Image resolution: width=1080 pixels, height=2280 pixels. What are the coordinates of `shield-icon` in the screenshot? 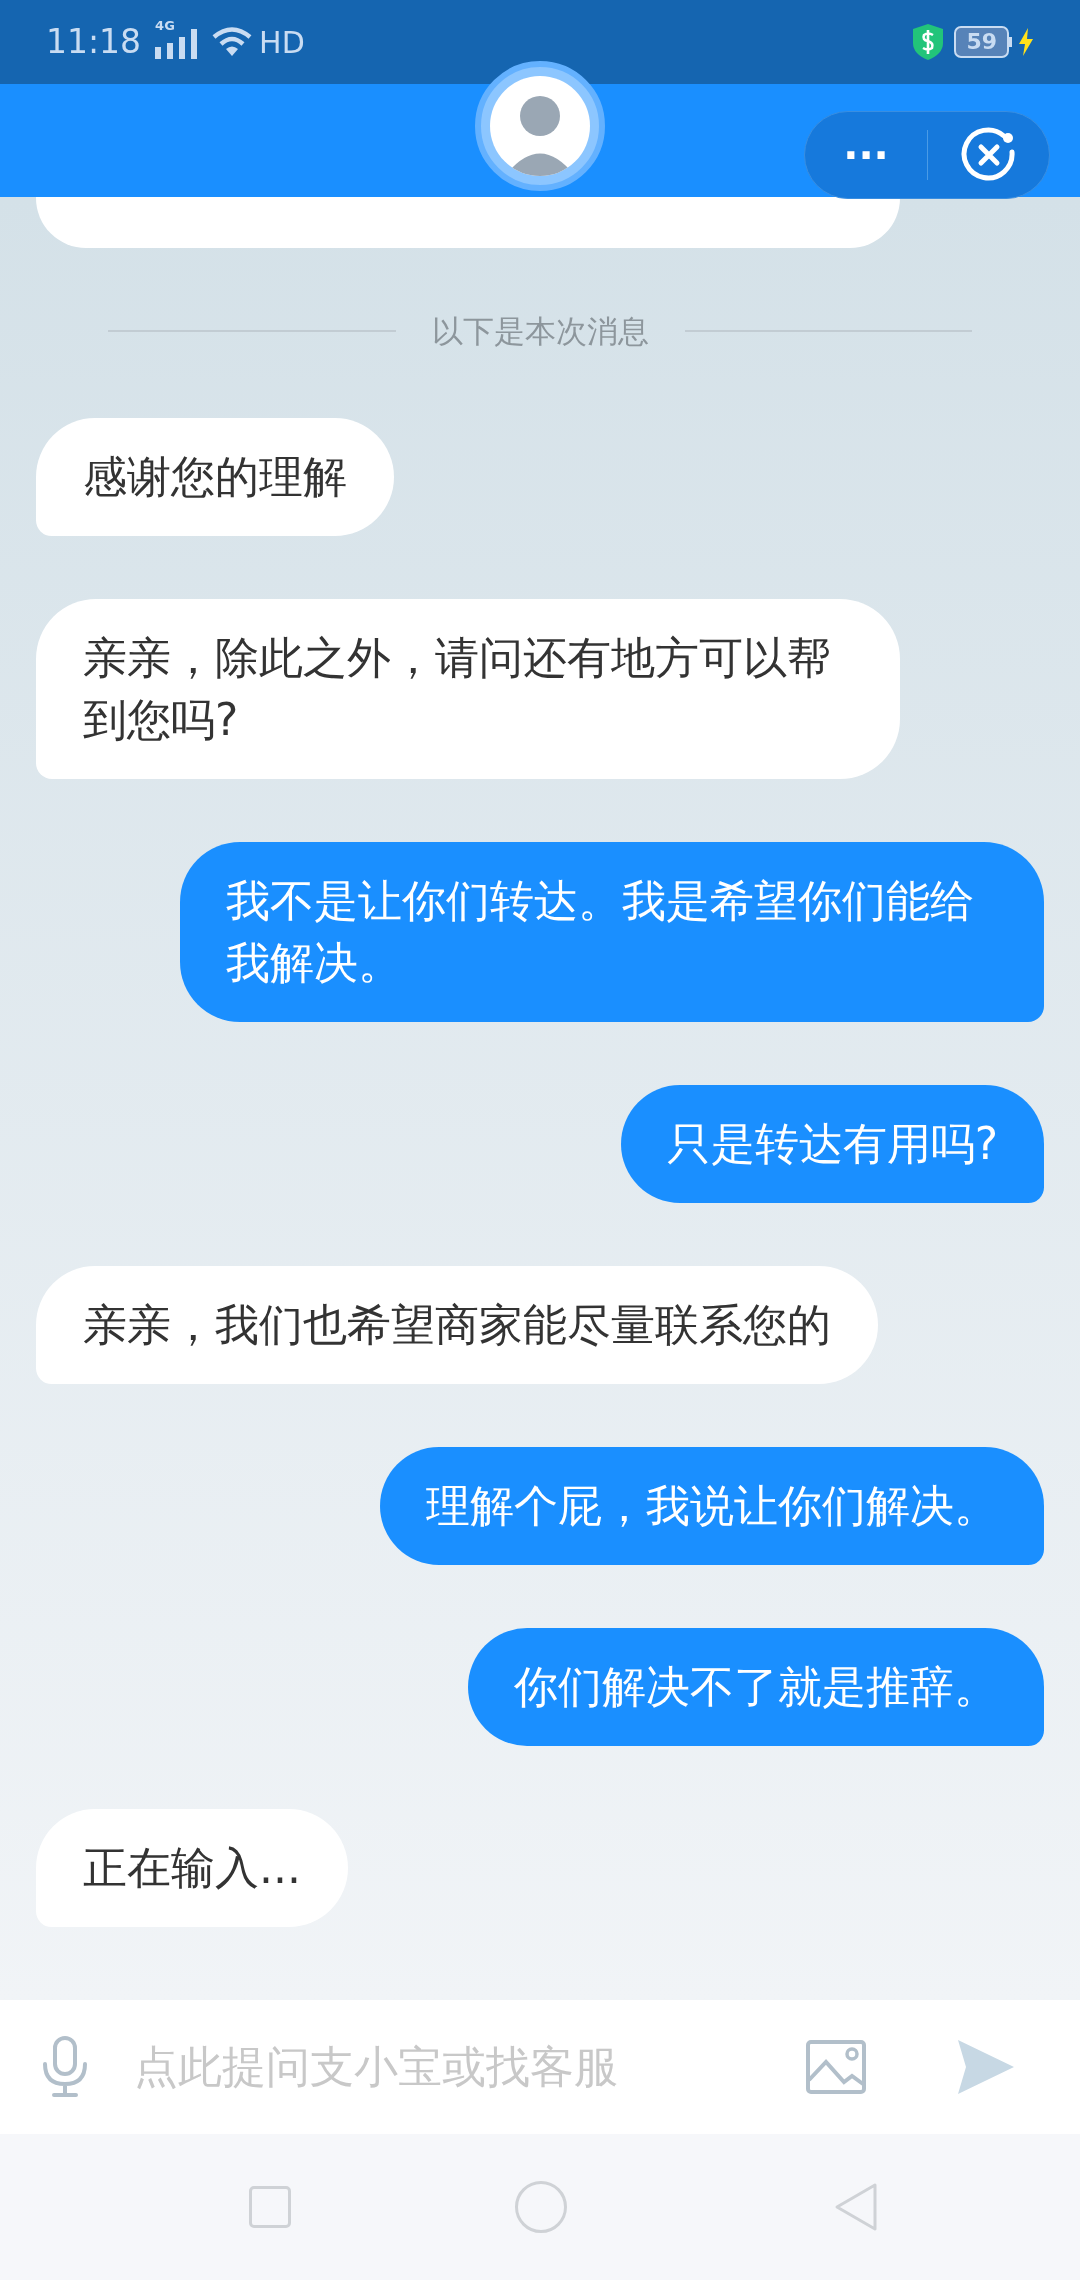 It's located at (928, 42).